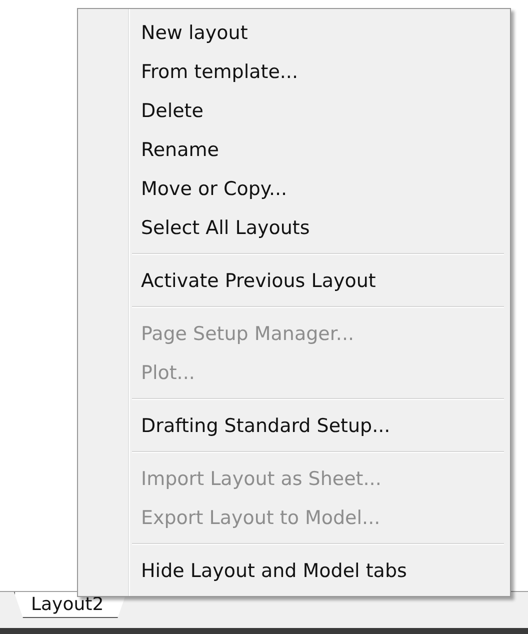 The image size is (528, 634). What do you see at coordinates (294, 149) in the screenshot?
I see `menu-item: Rename` at bounding box center [294, 149].